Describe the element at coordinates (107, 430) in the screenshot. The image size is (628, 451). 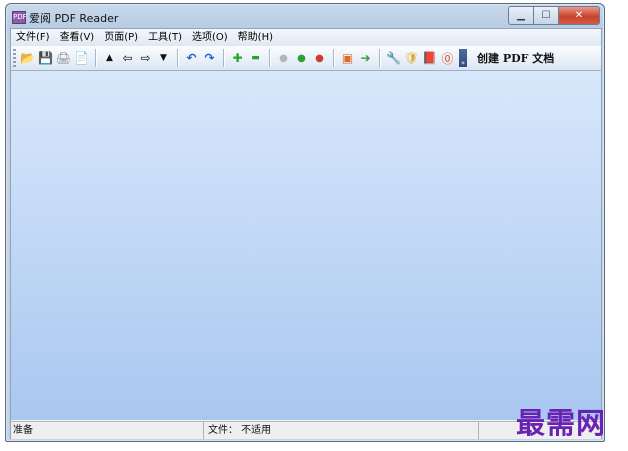
I see `status-ready: 准备` at that location.